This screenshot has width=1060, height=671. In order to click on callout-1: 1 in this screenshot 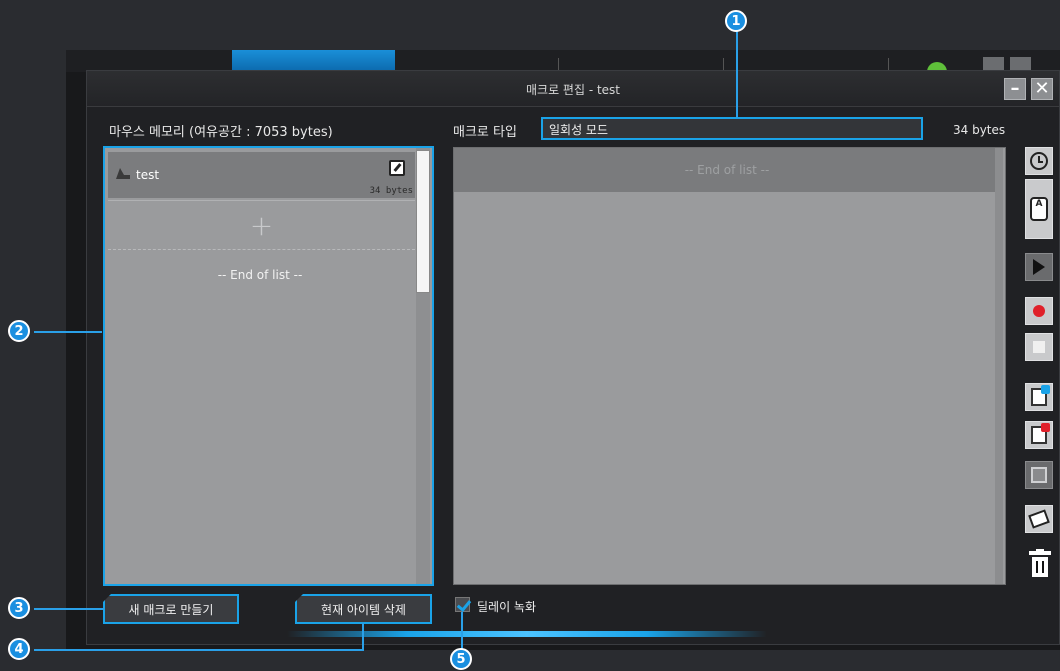, I will do `click(736, 21)`.